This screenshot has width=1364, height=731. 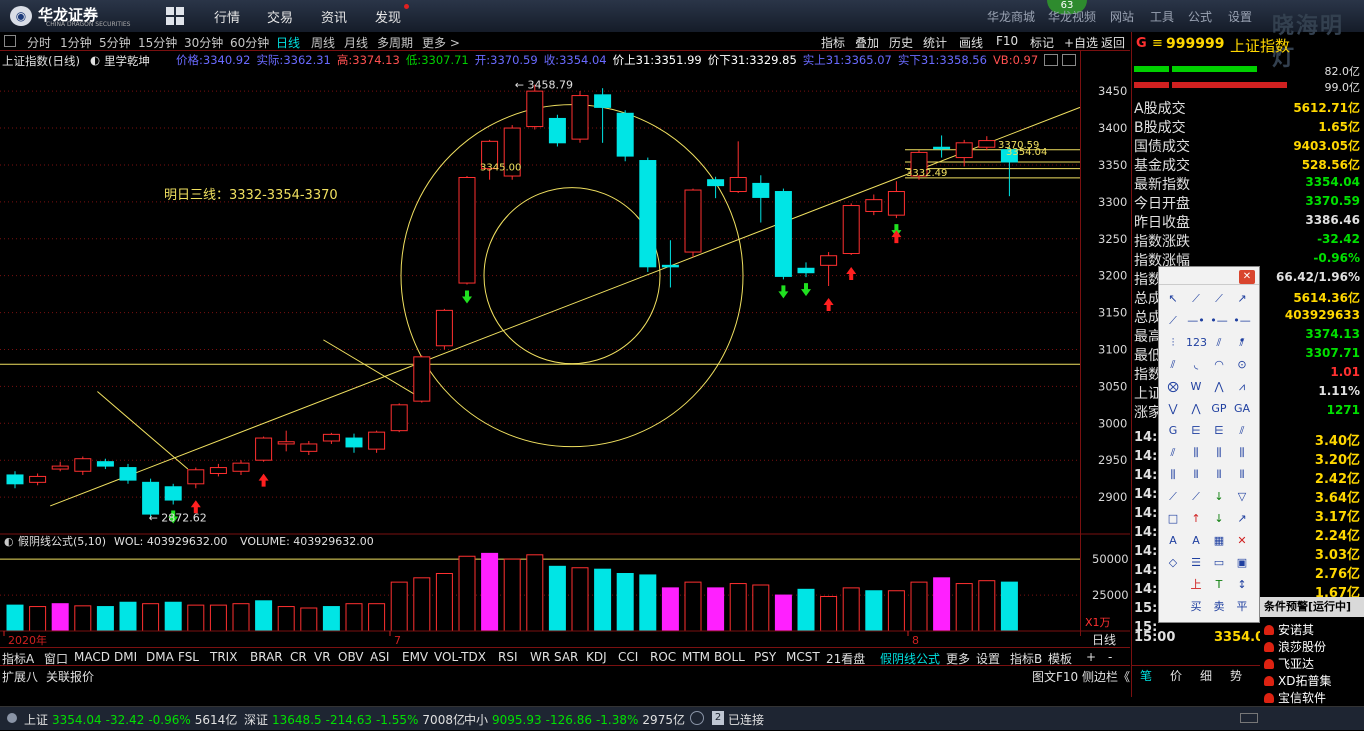 I want to click on tool-f10: F10, so click(x=1007, y=41).